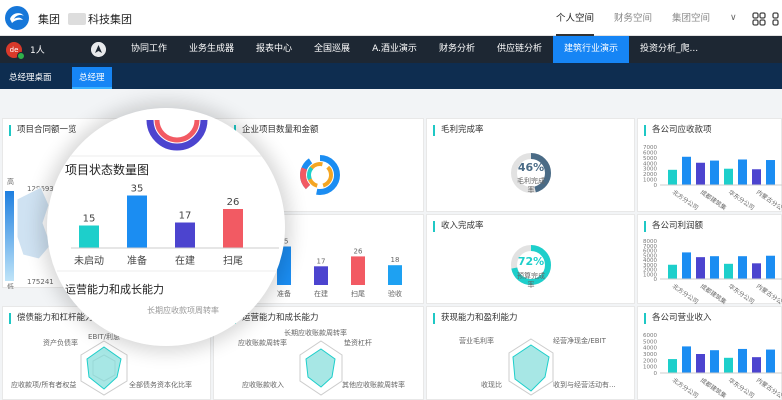 The image size is (782, 400). Describe the element at coordinates (160, 384) in the screenshot. I see `radar-label: 全部债务资本化比率` at that location.